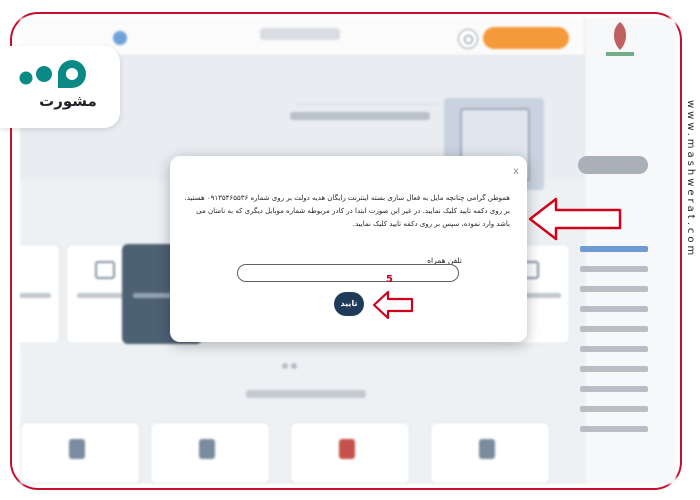 This screenshot has width=700, height=500. I want to click on section-title-placeholder, so click(306, 394).